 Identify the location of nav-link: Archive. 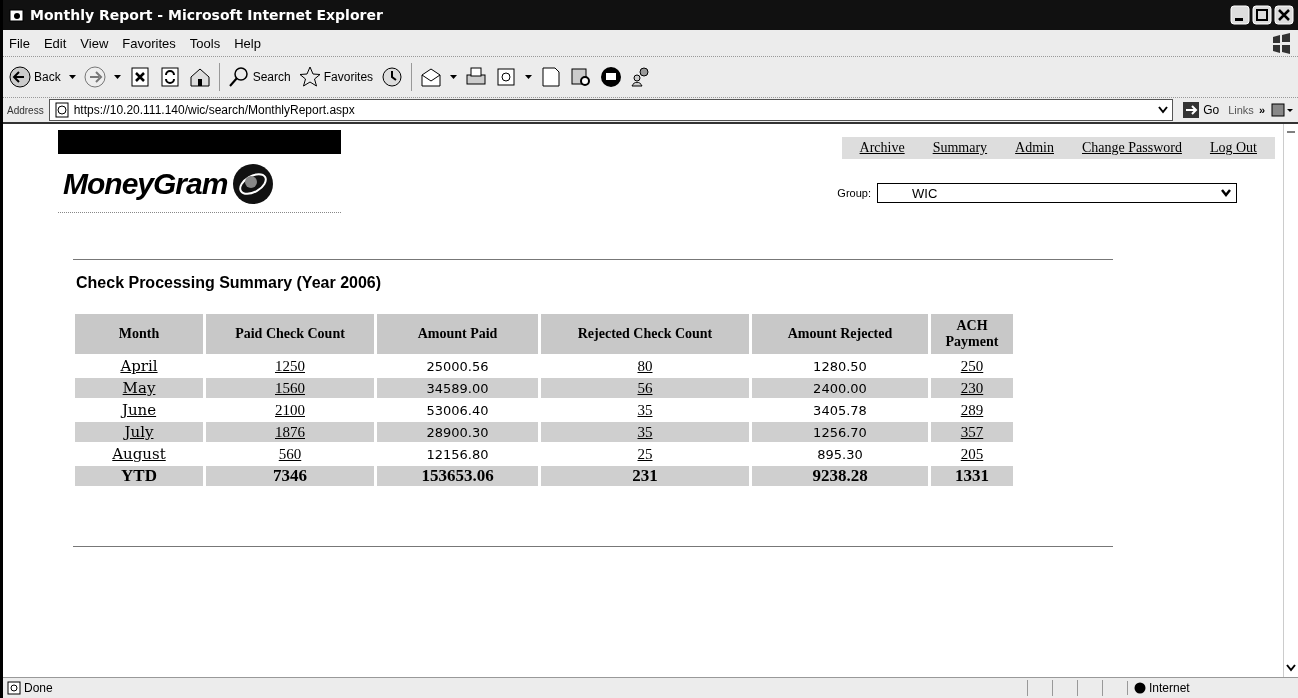
(882, 148).